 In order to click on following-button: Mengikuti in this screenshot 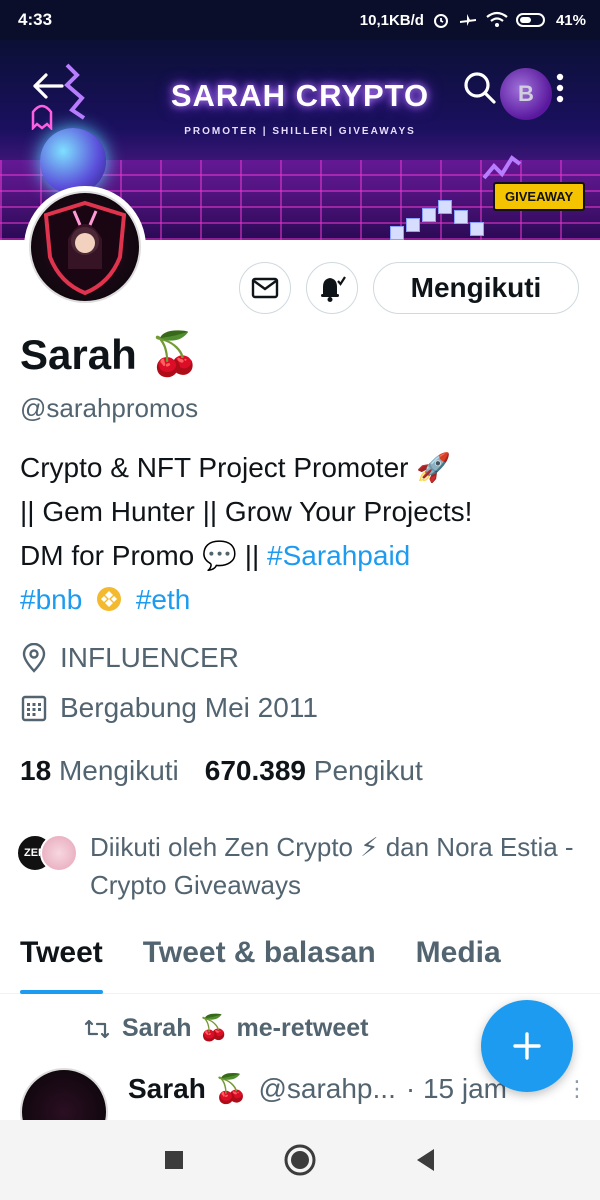, I will do `click(476, 288)`.